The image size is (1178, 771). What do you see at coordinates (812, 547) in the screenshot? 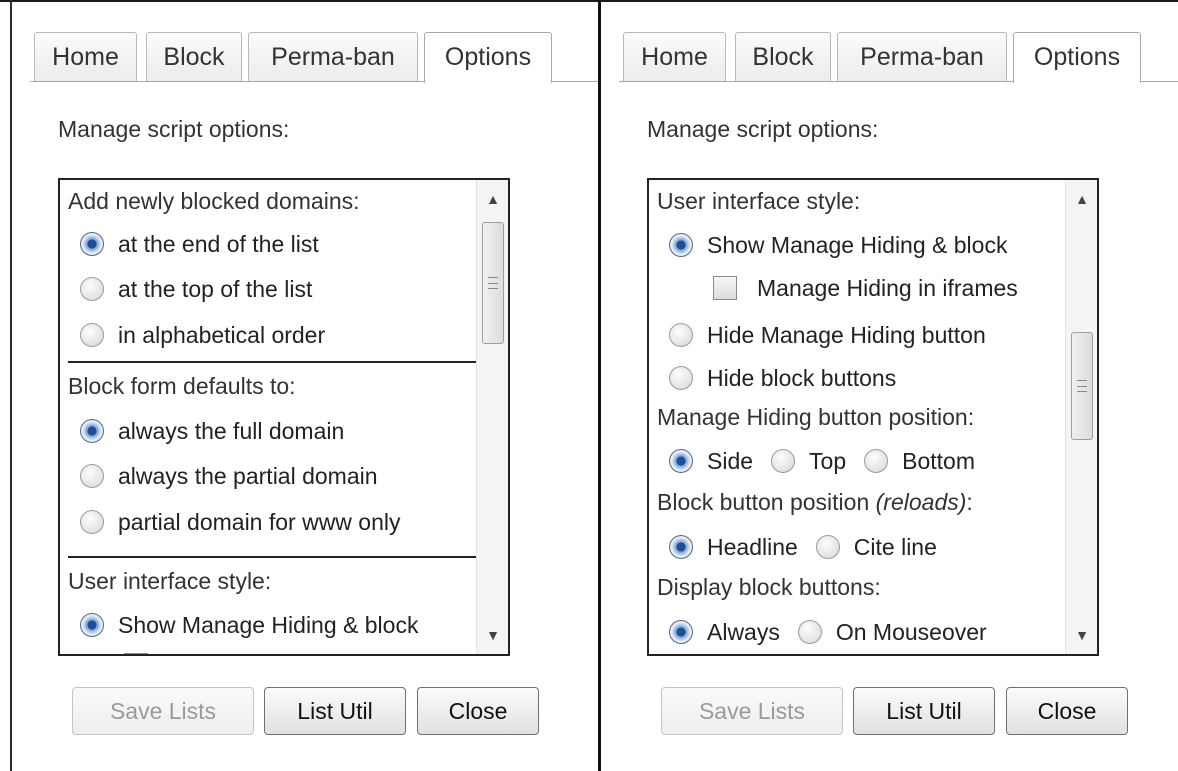
I see `block-position-options: Headline Cite line` at bounding box center [812, 547].